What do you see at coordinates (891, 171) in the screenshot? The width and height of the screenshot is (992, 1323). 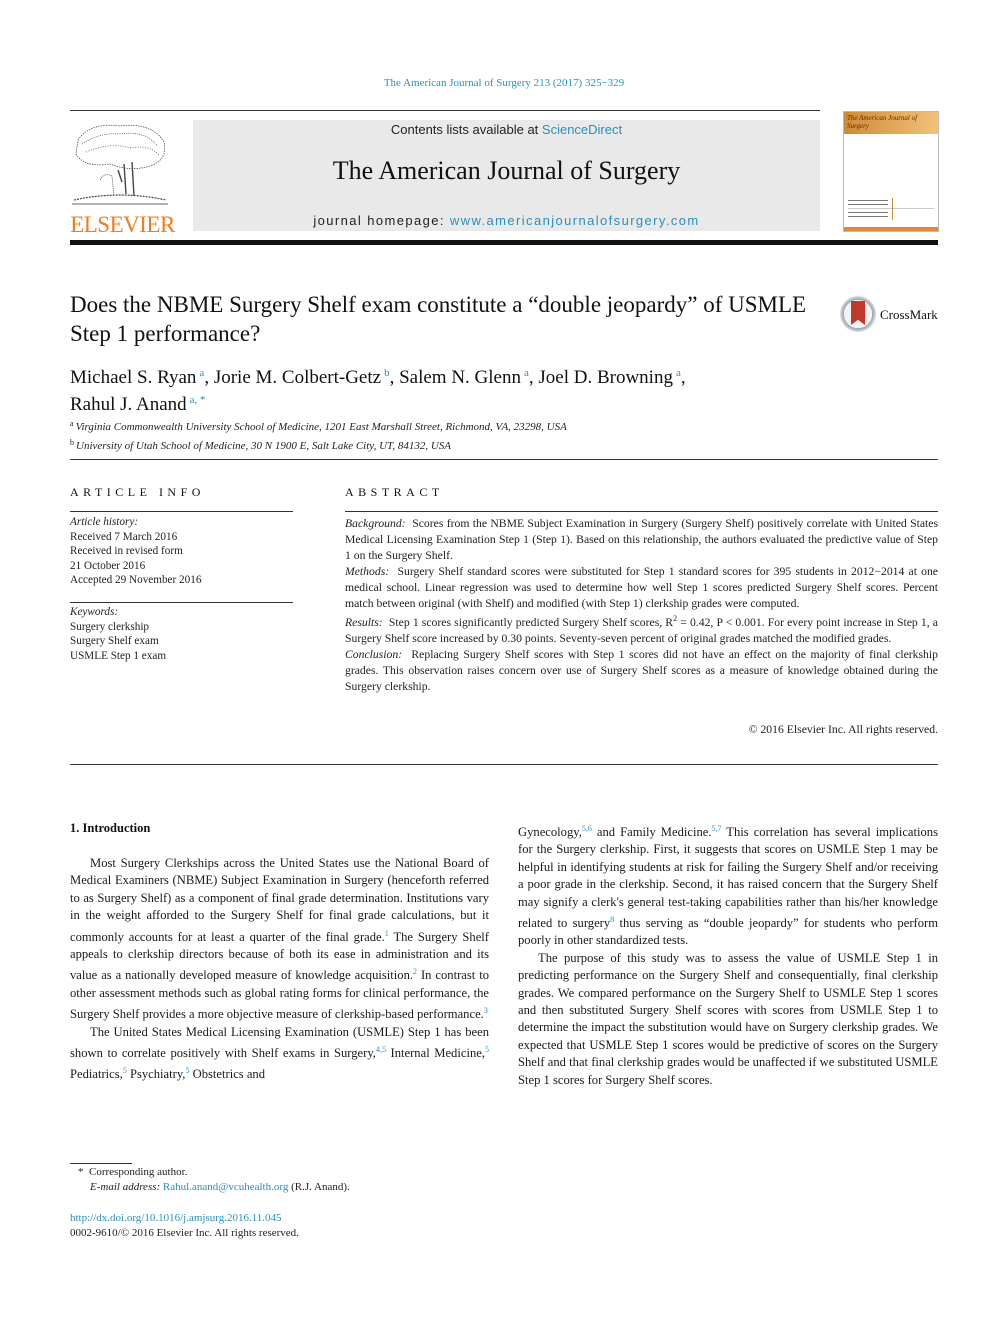 I see `journal-cover-thumbnail: The American Journal of Surgery` at bounding box center [891, 171].